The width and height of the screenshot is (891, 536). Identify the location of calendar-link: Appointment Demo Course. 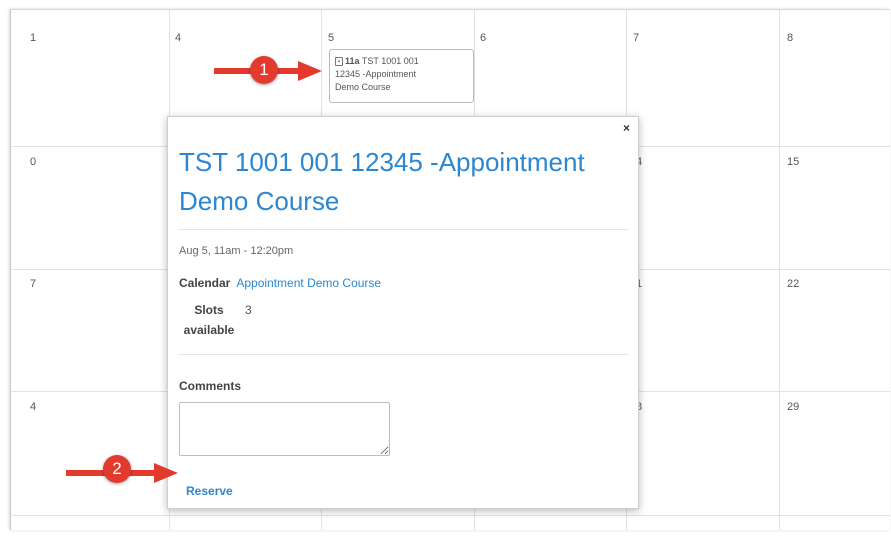
(308, 283).